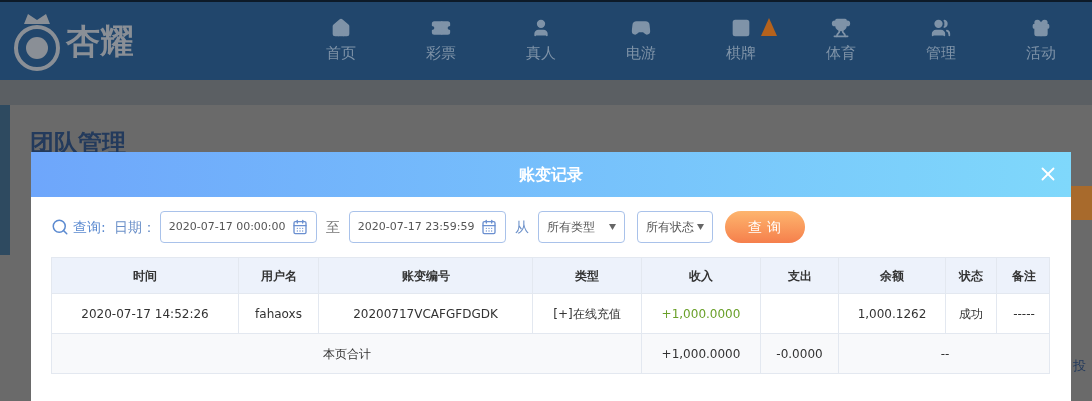  Describe the element at coordinates (278, 276) in the screenshot. I see `column-header: 用户名` at that location.